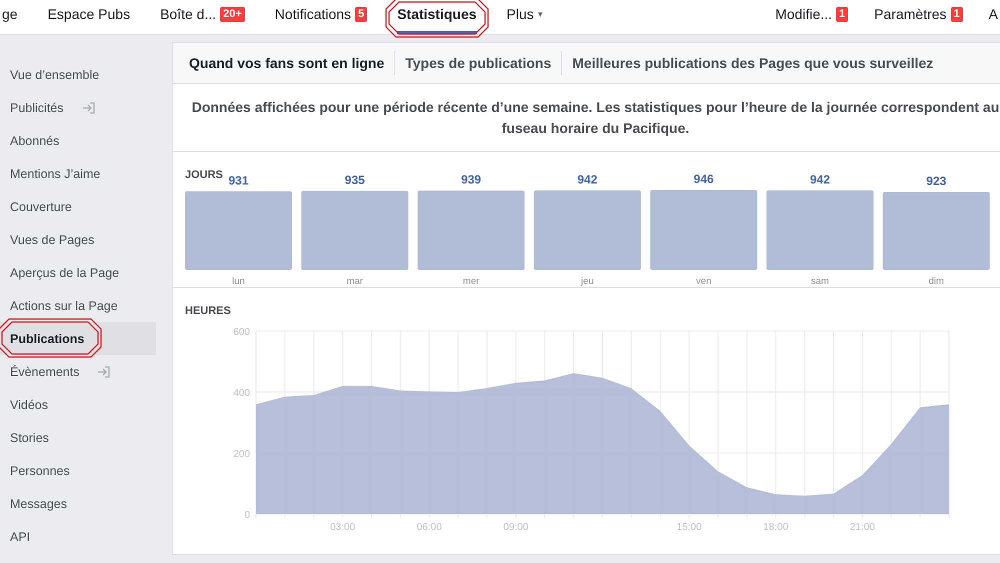  What do you see at coordinates (78, 239) in the screenshot?
I see `sidebar-item: Vues de Pages` at bounding box center [78, 239].